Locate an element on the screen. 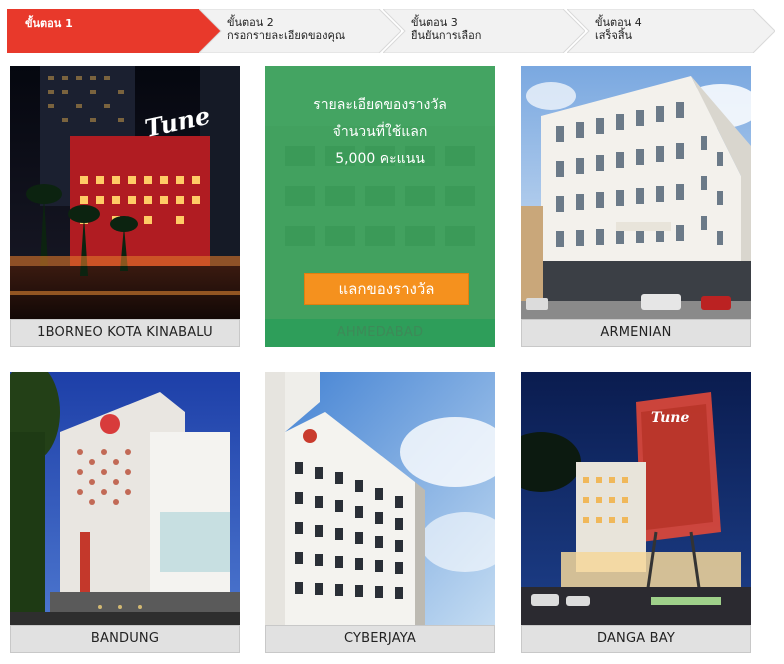 The height and width of the screenshot is (664, 784). step-1-label: ขั้นตอน 1 is located at coordinates (49, 23).